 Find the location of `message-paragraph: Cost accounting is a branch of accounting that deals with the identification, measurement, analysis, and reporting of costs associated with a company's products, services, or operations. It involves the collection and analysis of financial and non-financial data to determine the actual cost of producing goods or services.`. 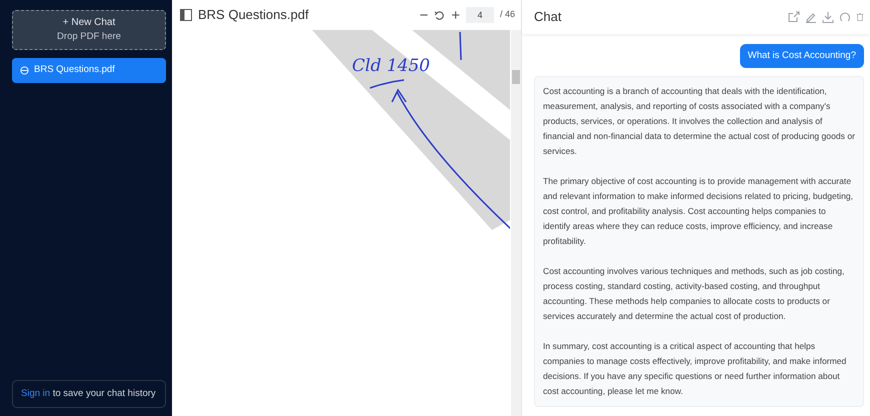

message-paragraph: Cost accounting is a branch of accounting that deals with the identification, measurement, analysis, and reporting of costs associated with a company's products, services, or operations. It involves the collection and analysis of financial and non-financial data to determine the actual cost of producing goods or services. is located at coordinates (699, 121).